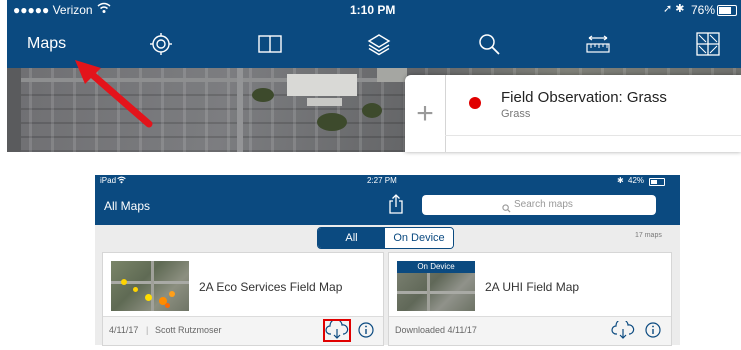 The width and height of the screenshot is (741, 350). I want to click on share-icon, so click(396, 206).